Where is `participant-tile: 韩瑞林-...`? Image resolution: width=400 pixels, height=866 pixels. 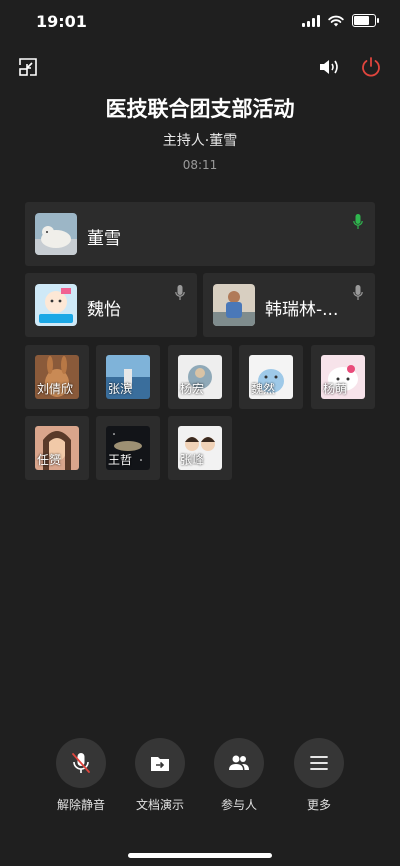
participant-tile: 韩瑞林-... is located at coordinates (289, 305).